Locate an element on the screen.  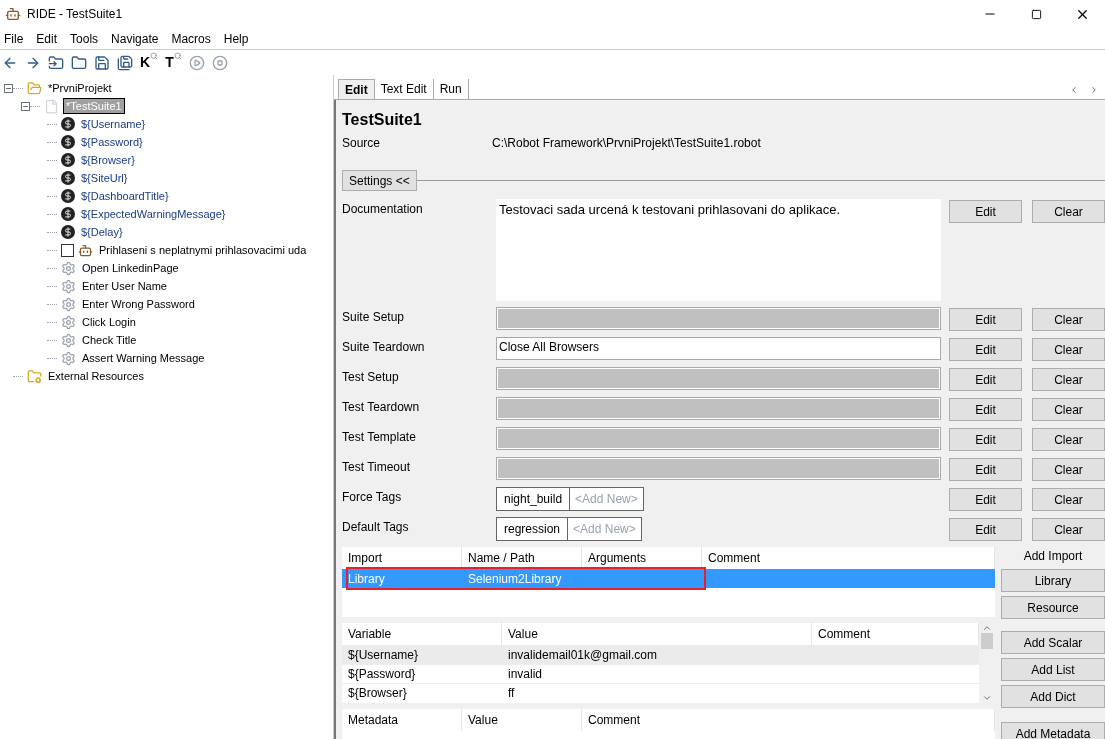
menu-item: File is located at coordinates (14, 38).